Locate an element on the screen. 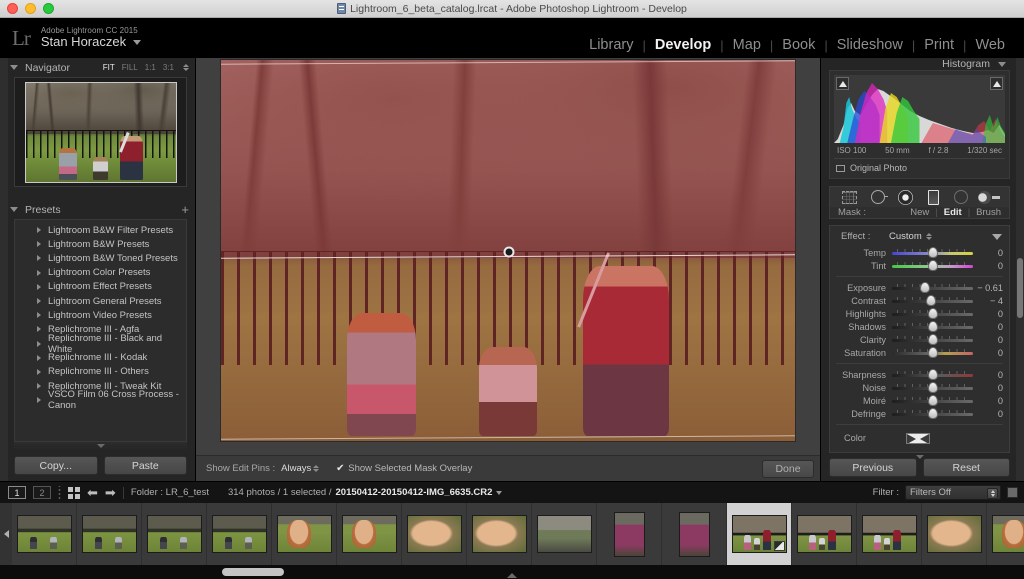 The image size is (1024, 579). spot-removal-tool is located at coordinates (878, 197).